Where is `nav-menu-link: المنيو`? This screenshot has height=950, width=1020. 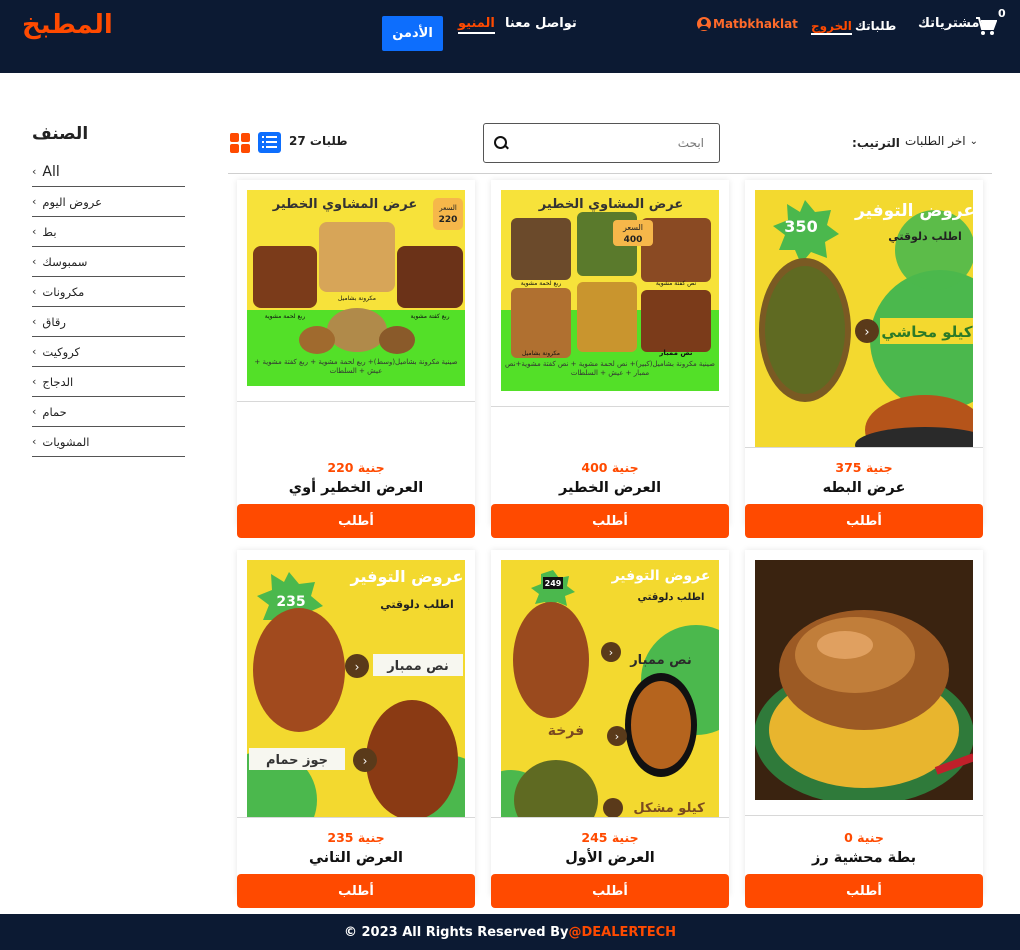 nav-menu-link: المنيو is located at coordinates (476, 25).